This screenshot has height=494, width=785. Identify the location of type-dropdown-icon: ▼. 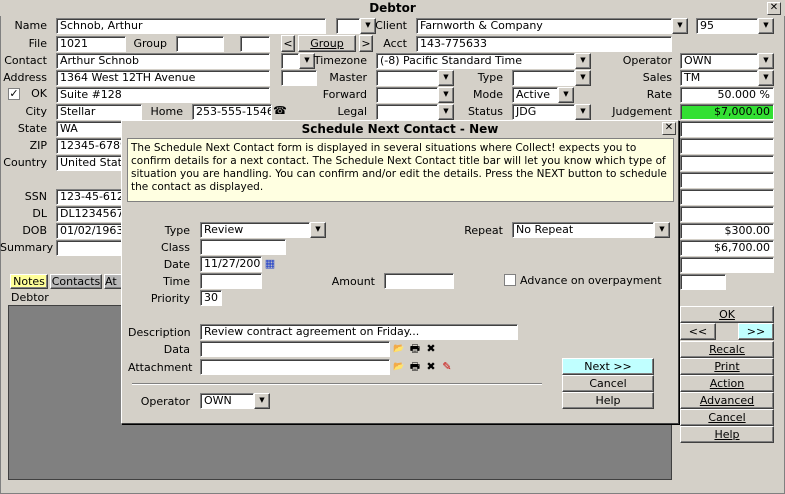
(583, 78).